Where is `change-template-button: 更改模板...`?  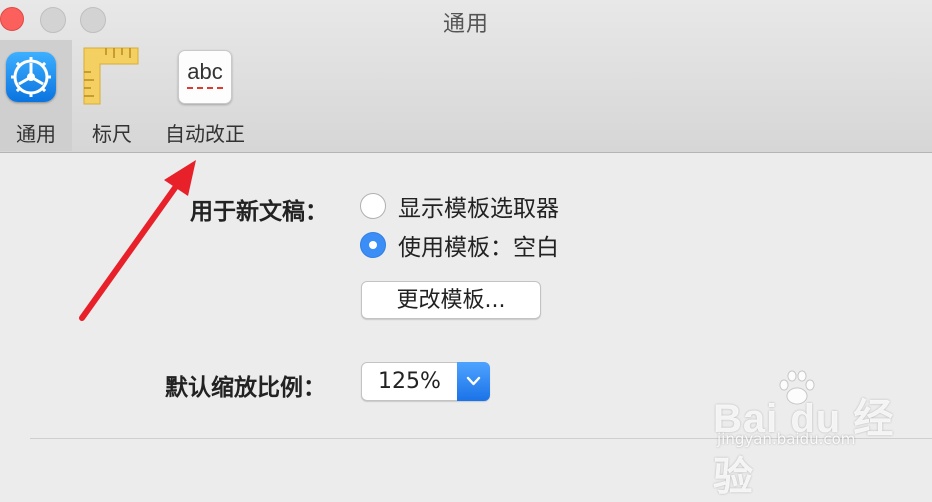 change-template-button: 更改模板... is located at coordinates (451, 300).